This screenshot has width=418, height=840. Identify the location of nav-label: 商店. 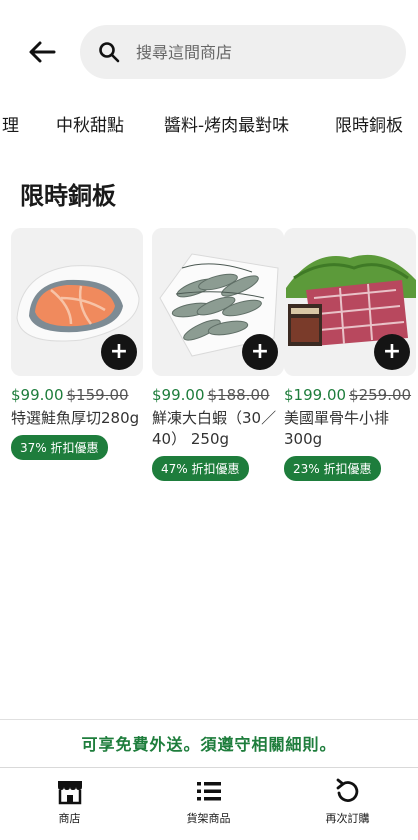
(69, 818).